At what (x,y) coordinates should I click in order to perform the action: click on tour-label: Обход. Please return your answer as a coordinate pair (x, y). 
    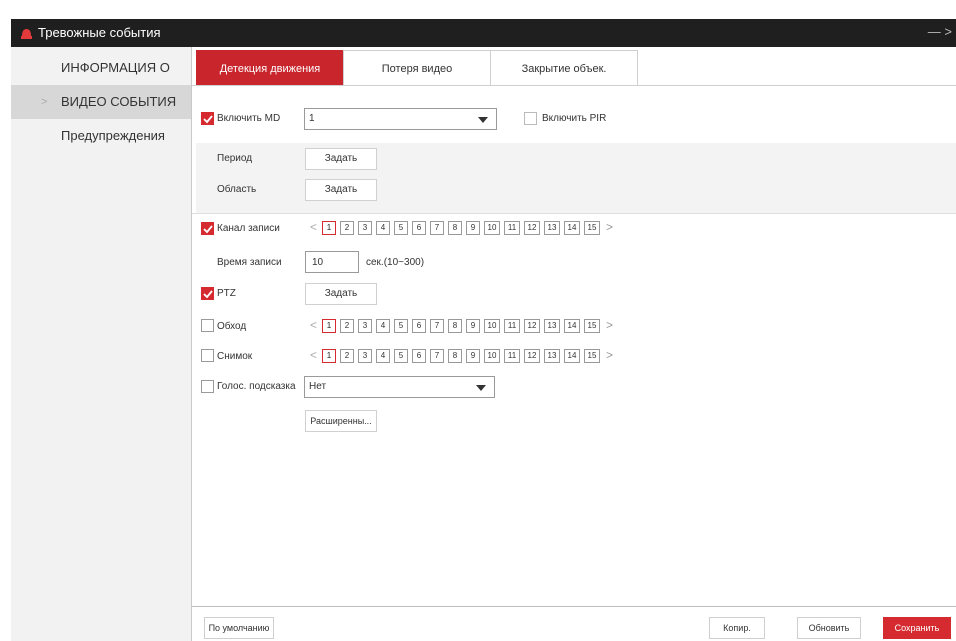
    Looking at the image, I should click on (232, 326).